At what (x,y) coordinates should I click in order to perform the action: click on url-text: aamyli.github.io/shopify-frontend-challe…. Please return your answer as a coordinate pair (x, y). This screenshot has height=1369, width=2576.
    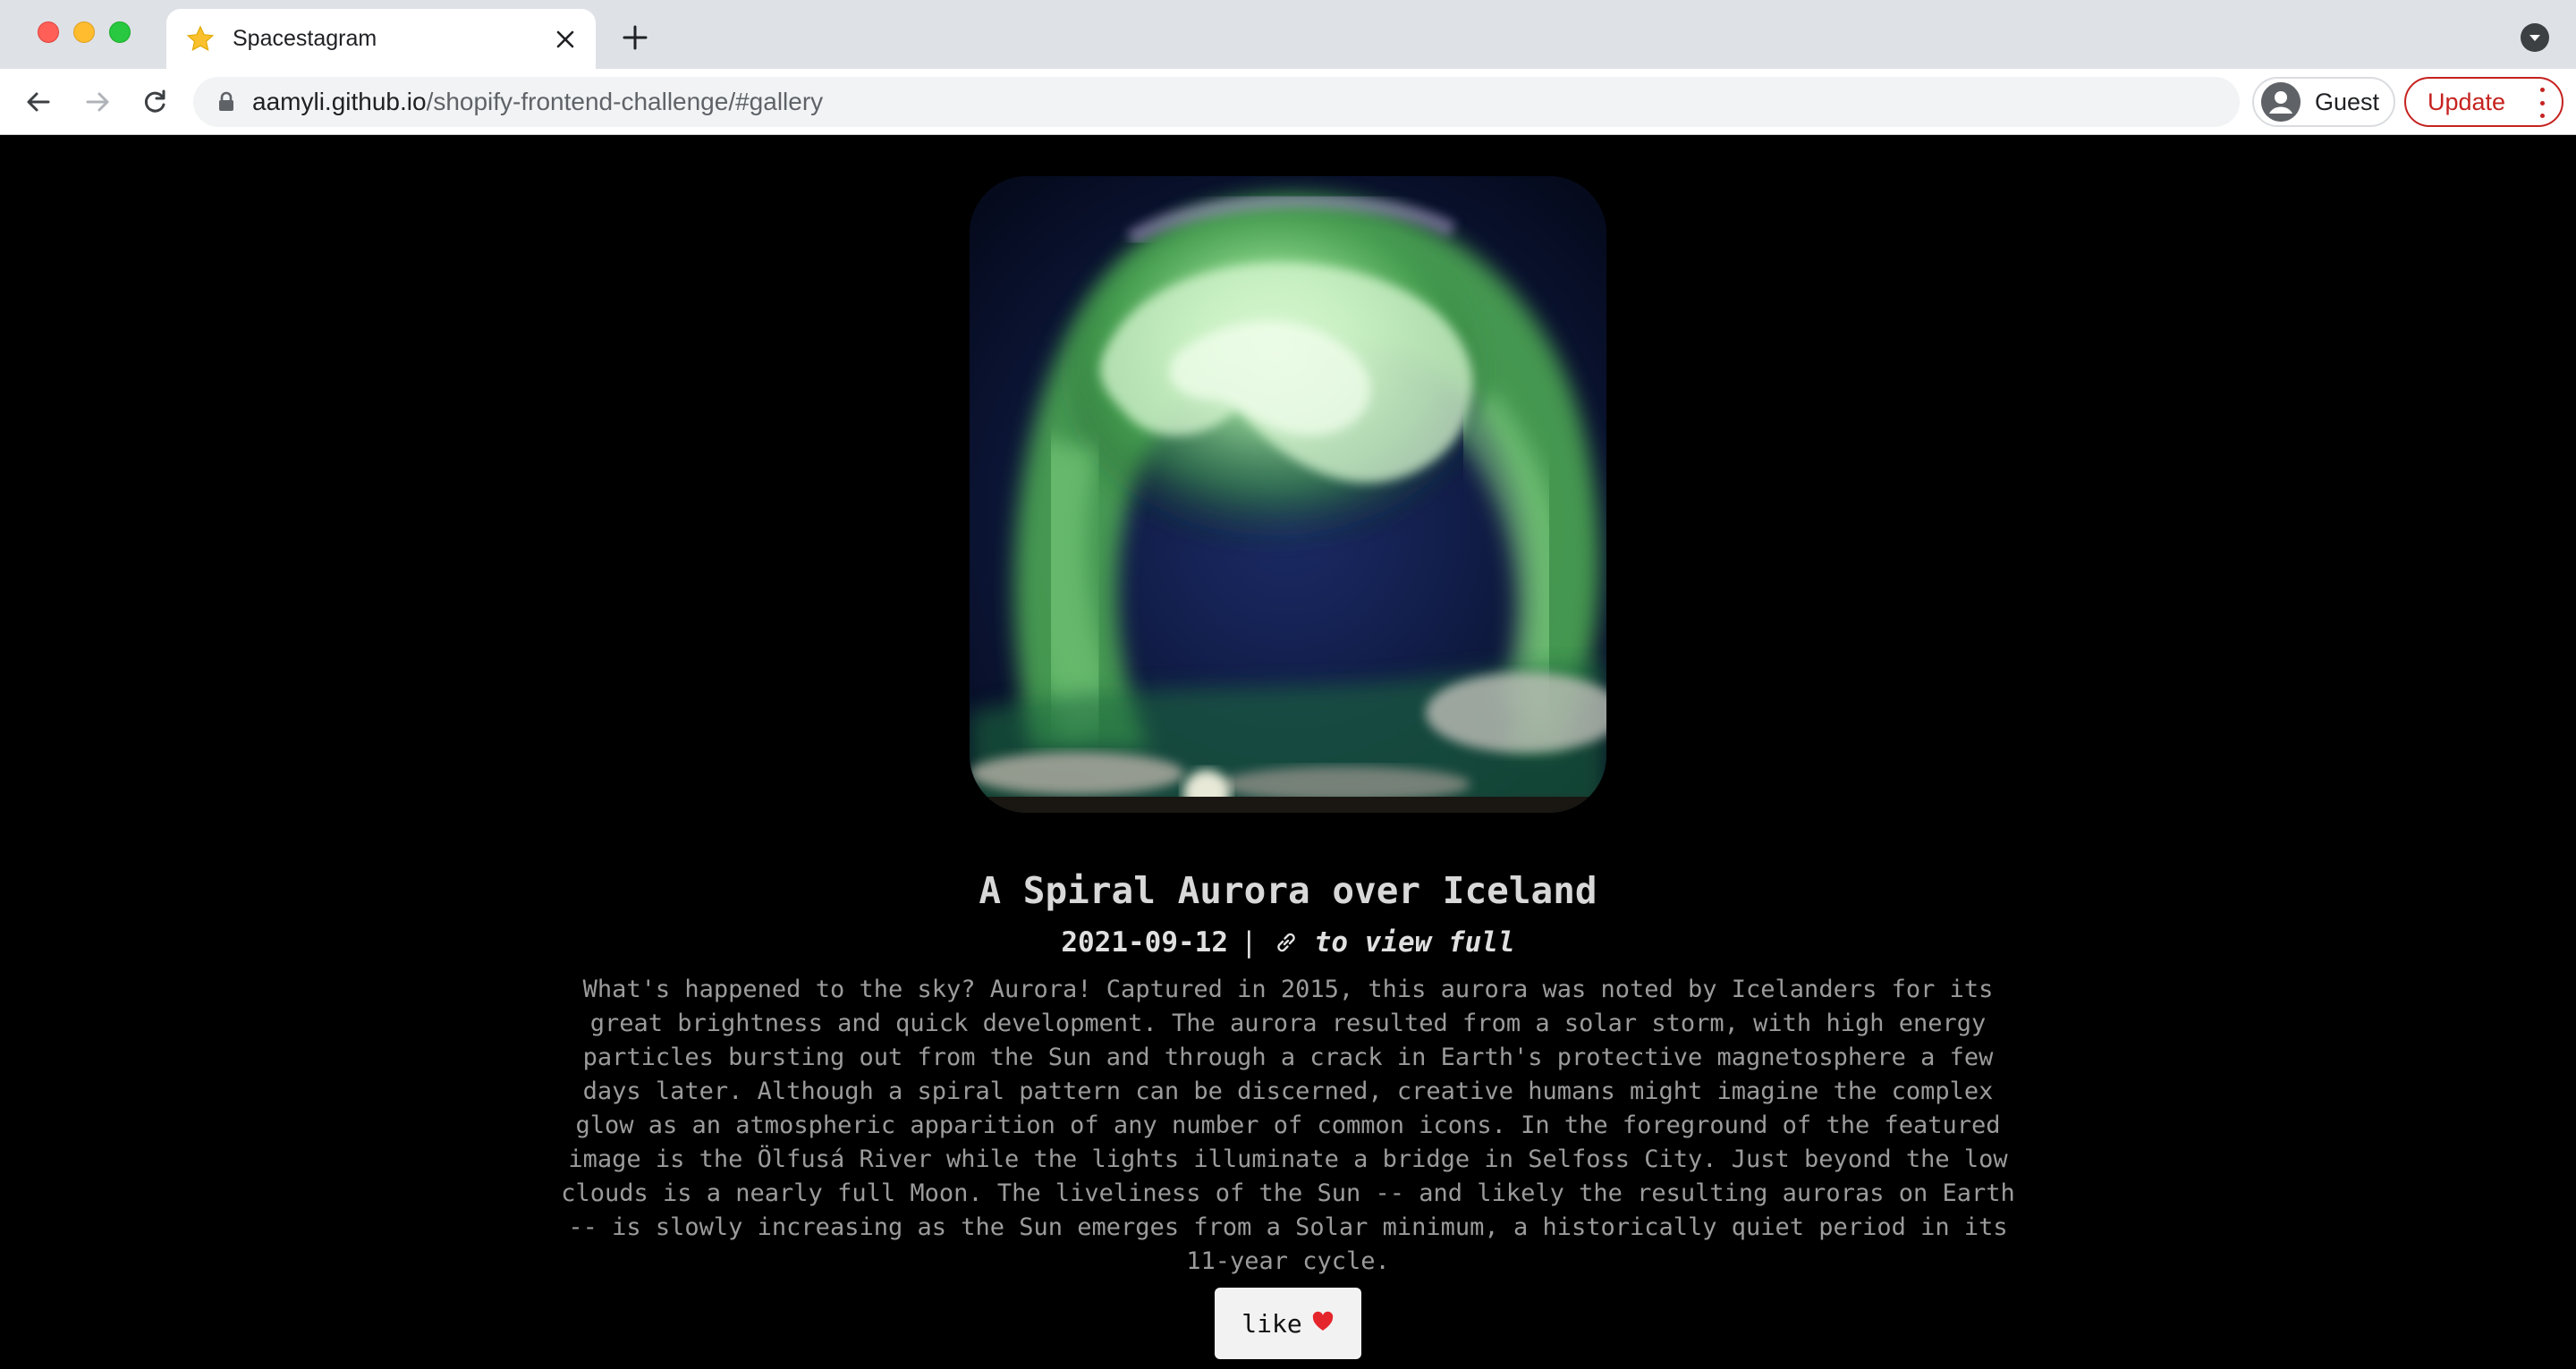
    Looking at the image, I should click on (537, 102).